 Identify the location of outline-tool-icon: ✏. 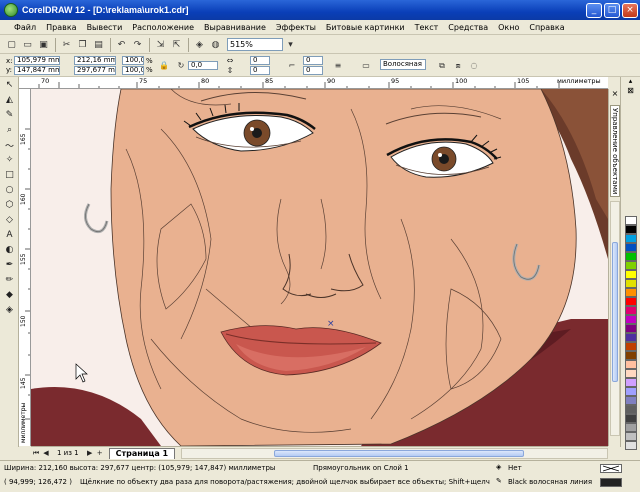
(9, 280).